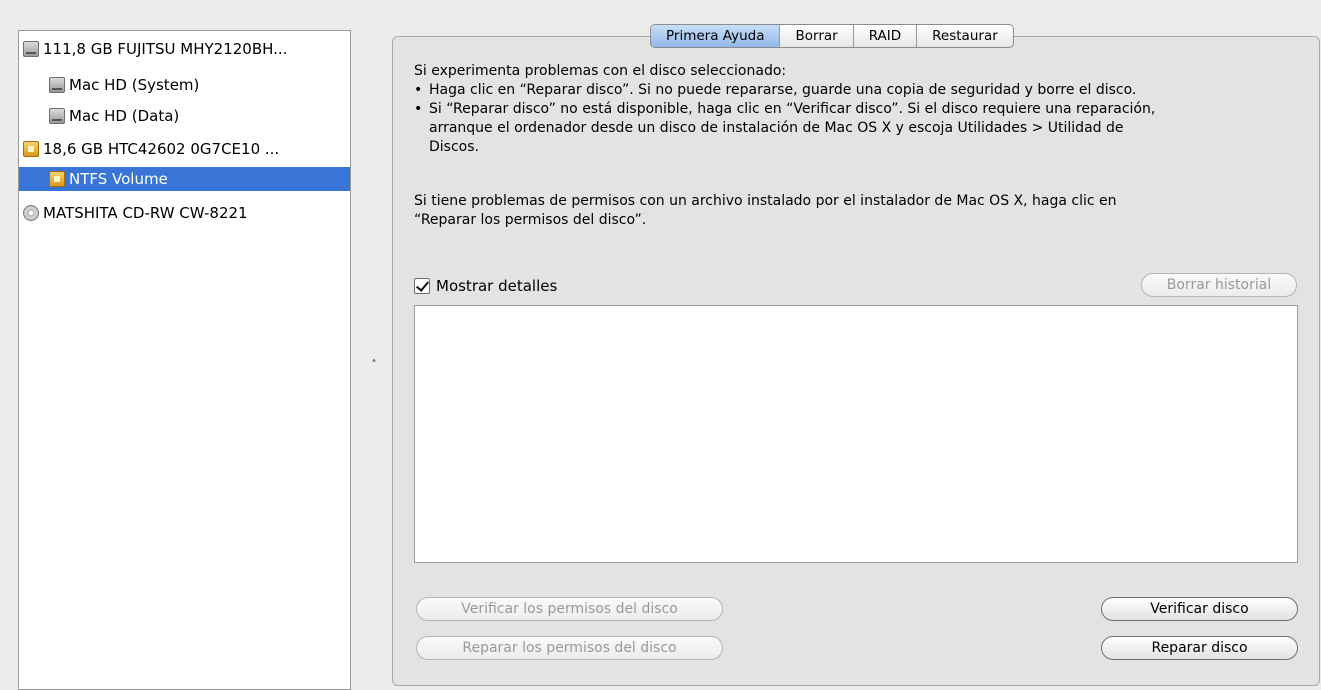  I want to click on tab-restaurar: Restaurar, so click(964, 36).